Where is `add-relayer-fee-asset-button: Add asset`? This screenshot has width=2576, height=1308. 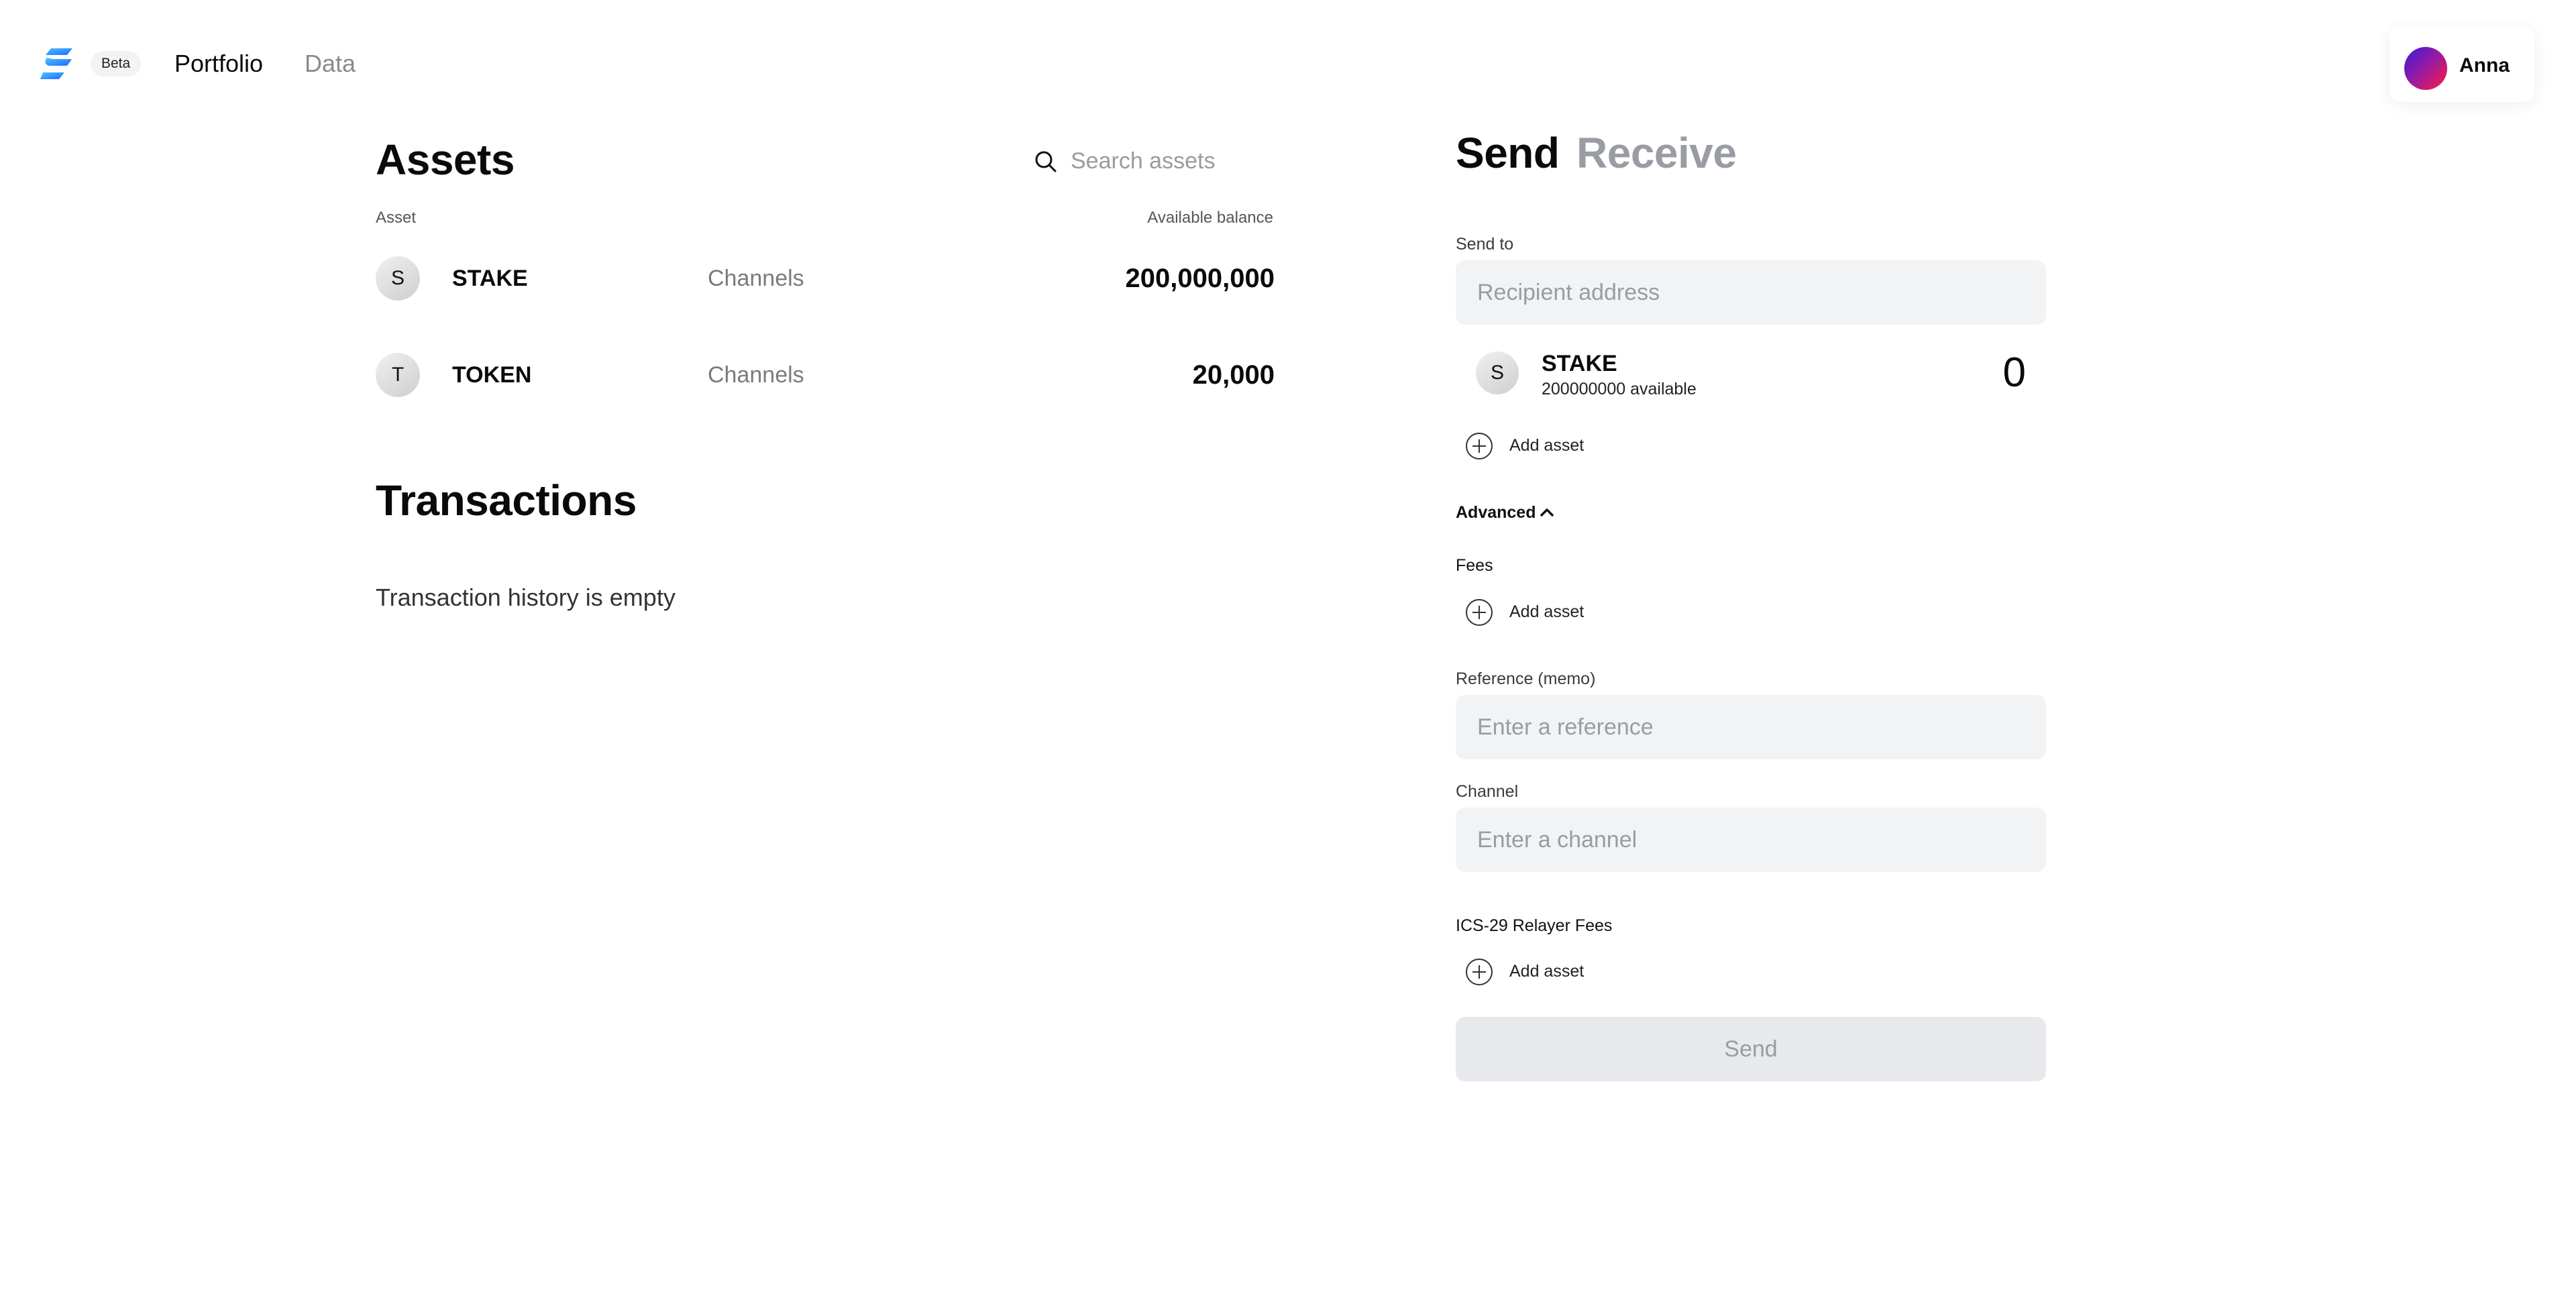 add-relayer-fee-asset-button: Add asset is located at coordinates (1565, 972).